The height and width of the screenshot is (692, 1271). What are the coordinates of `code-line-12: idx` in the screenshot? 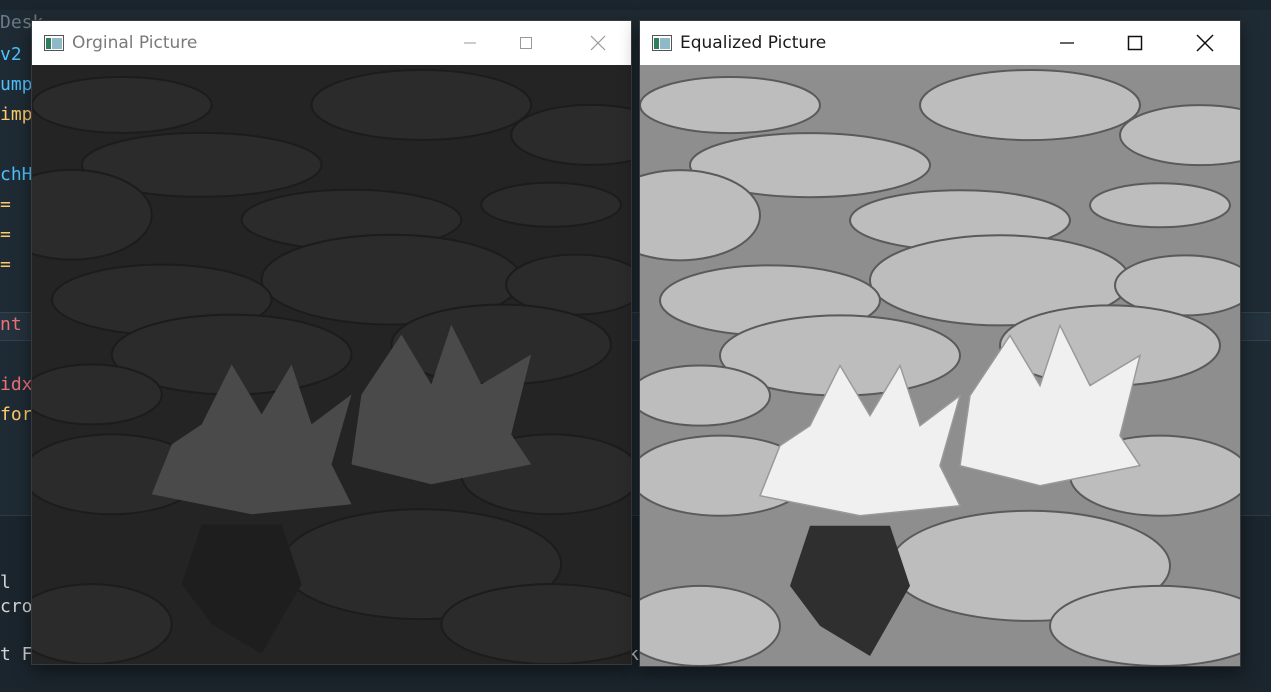 It's located at (16, 384).